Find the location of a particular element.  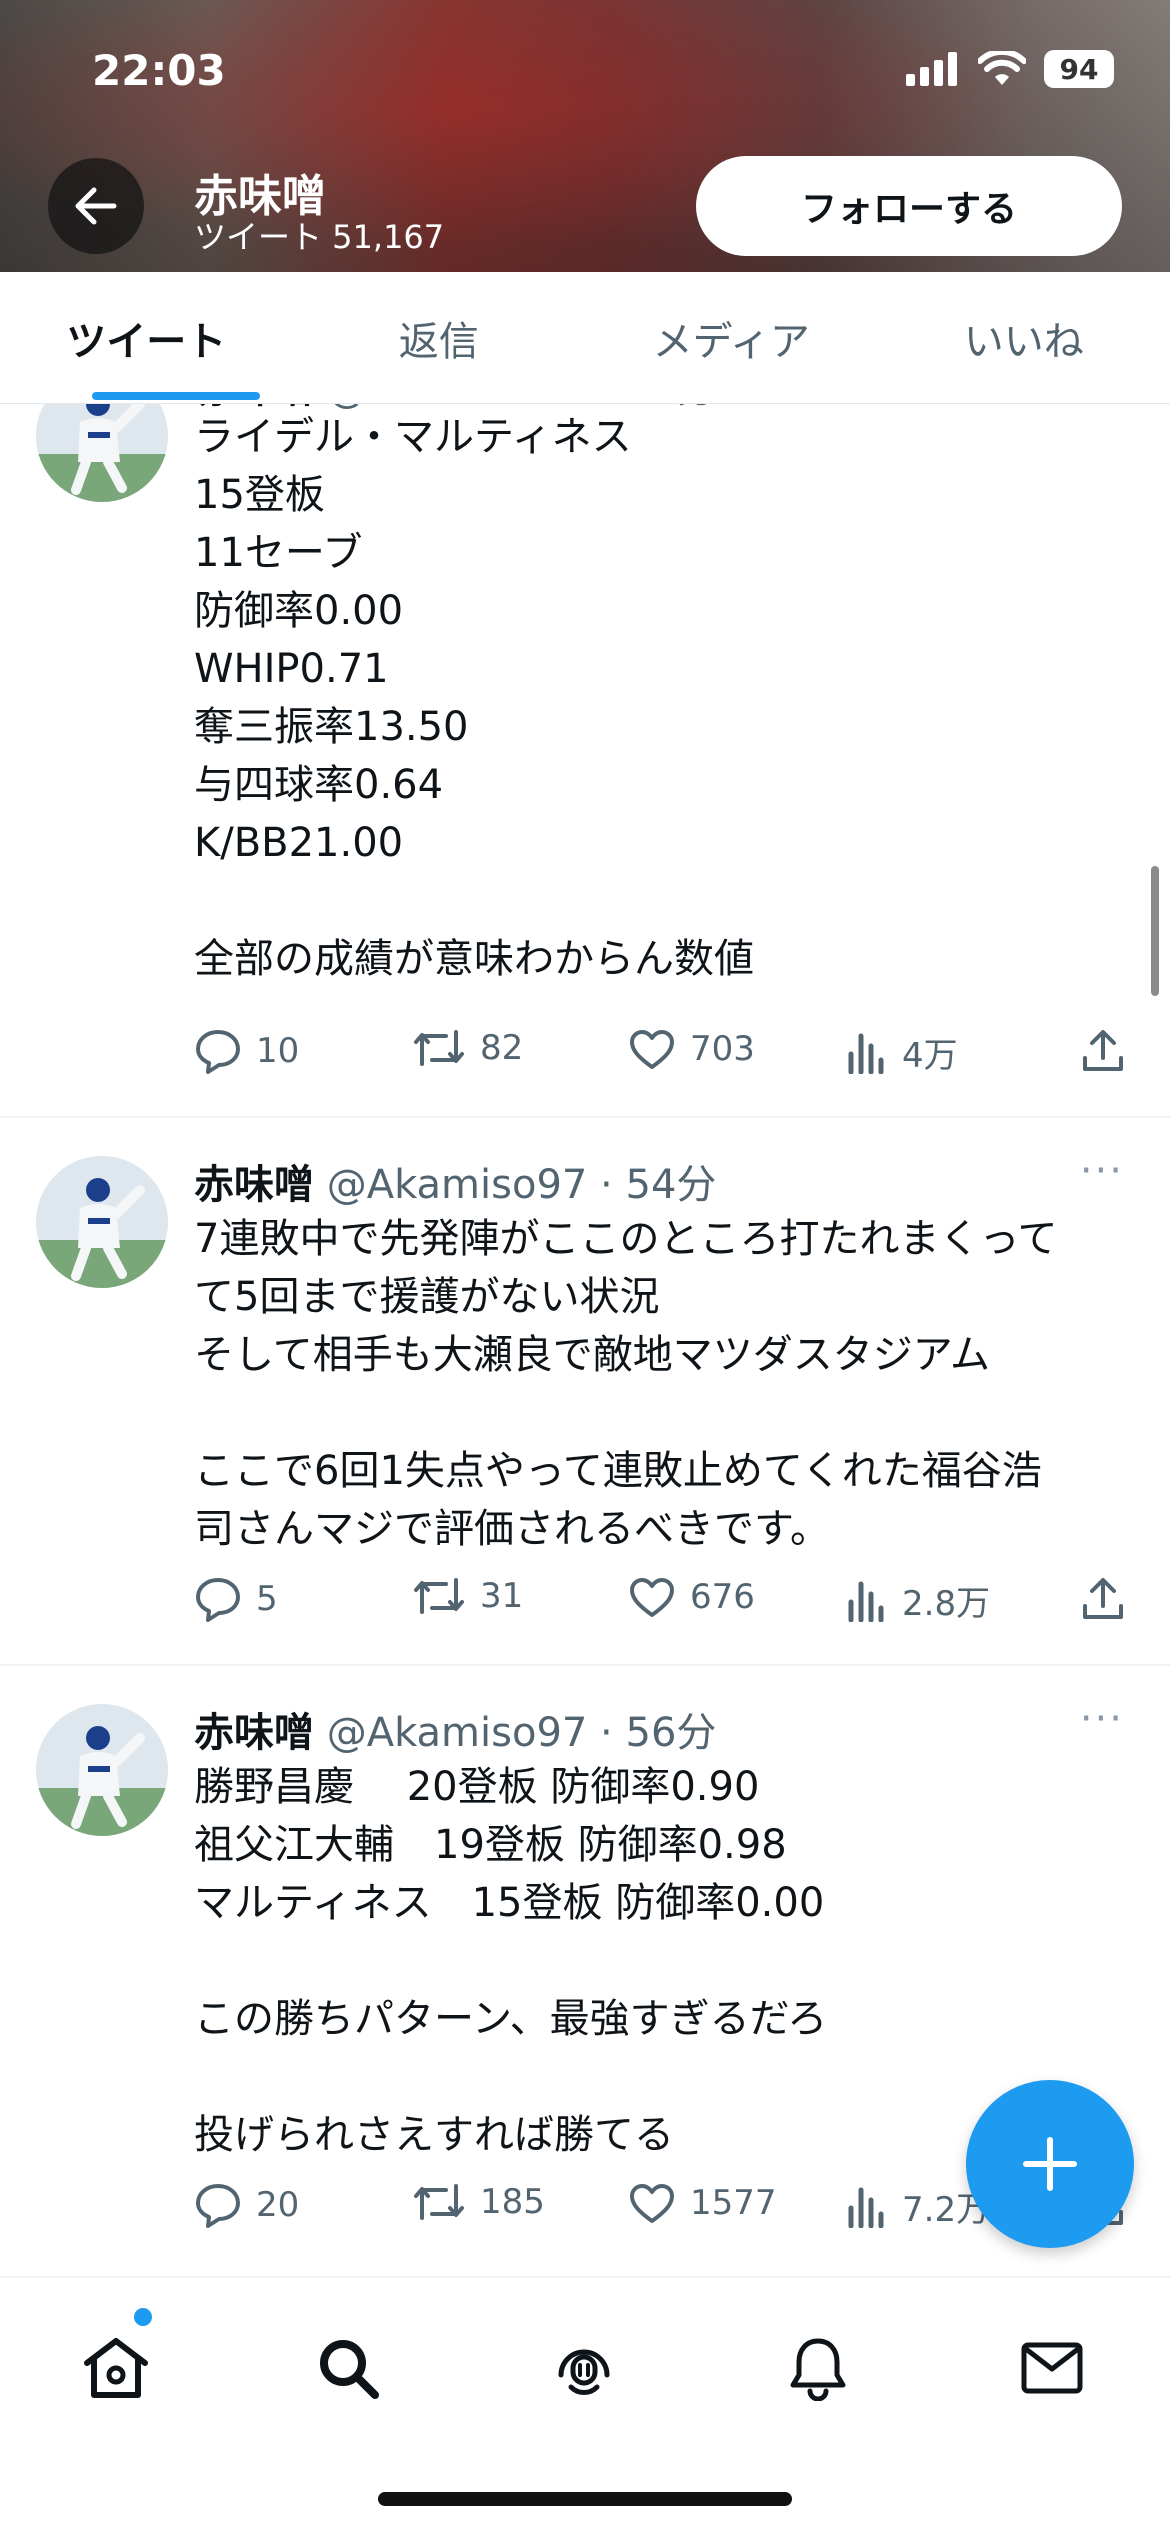

like-button: 703 is located at coordinates (691, 1049).